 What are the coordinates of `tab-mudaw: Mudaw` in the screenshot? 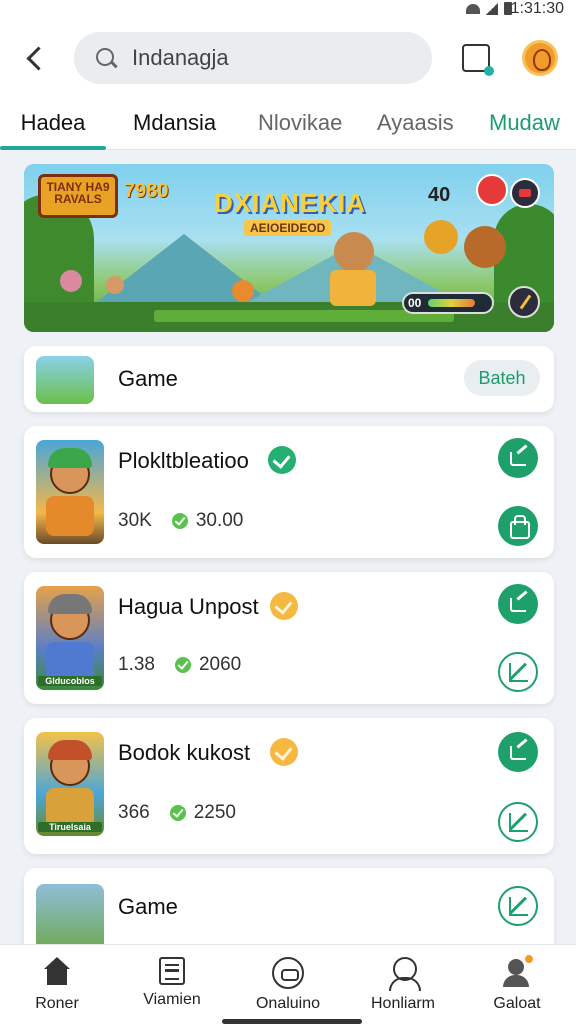 It's located at (524, 123).